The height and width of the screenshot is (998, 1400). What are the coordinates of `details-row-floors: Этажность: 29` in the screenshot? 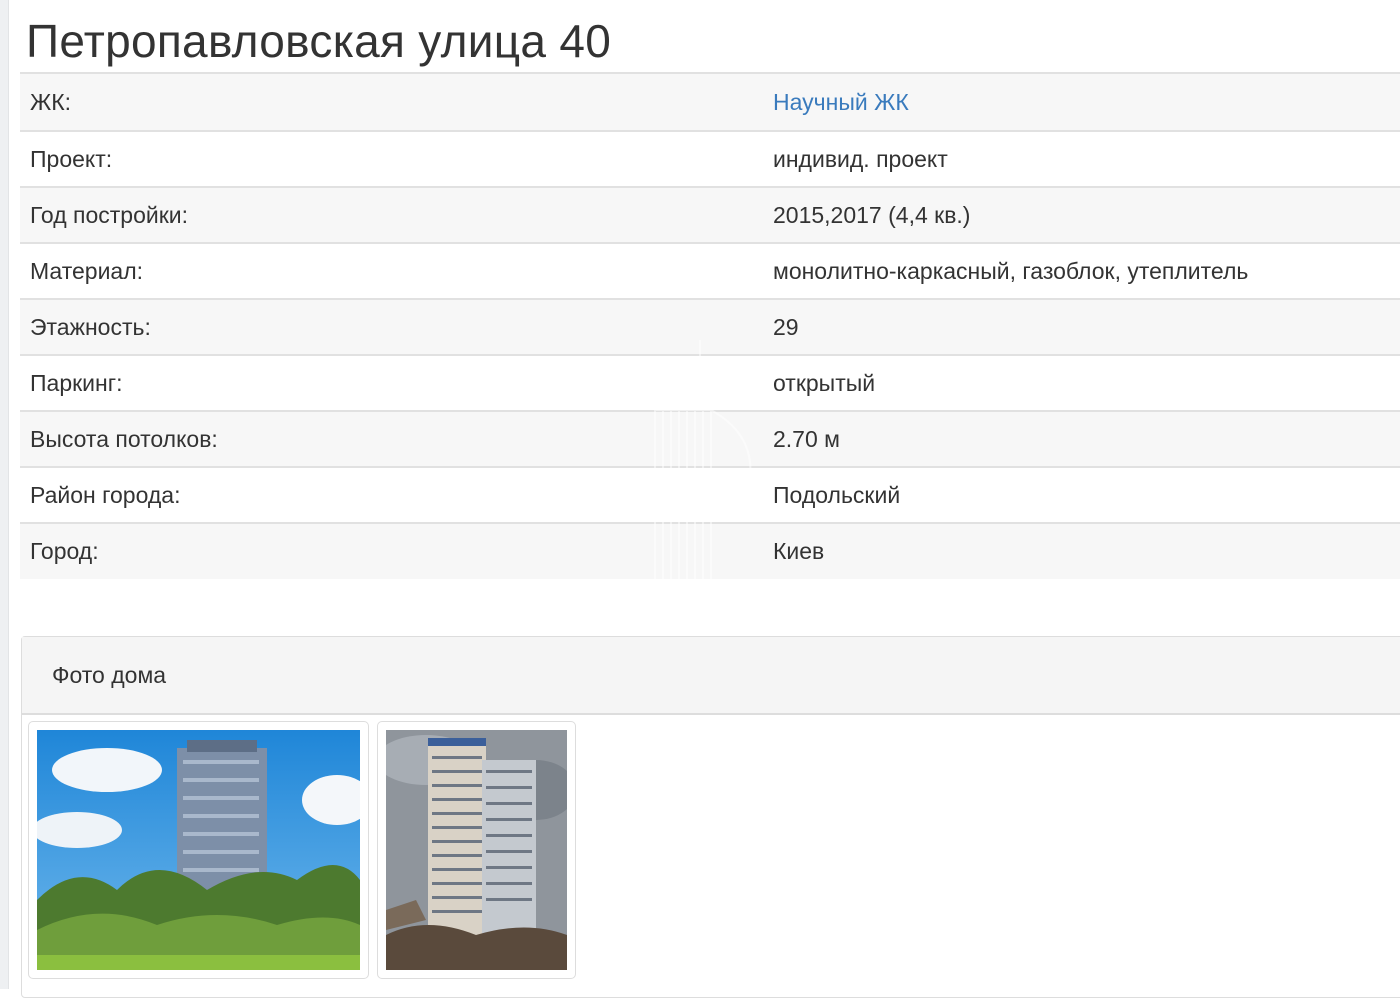 It's located at (710, 326).